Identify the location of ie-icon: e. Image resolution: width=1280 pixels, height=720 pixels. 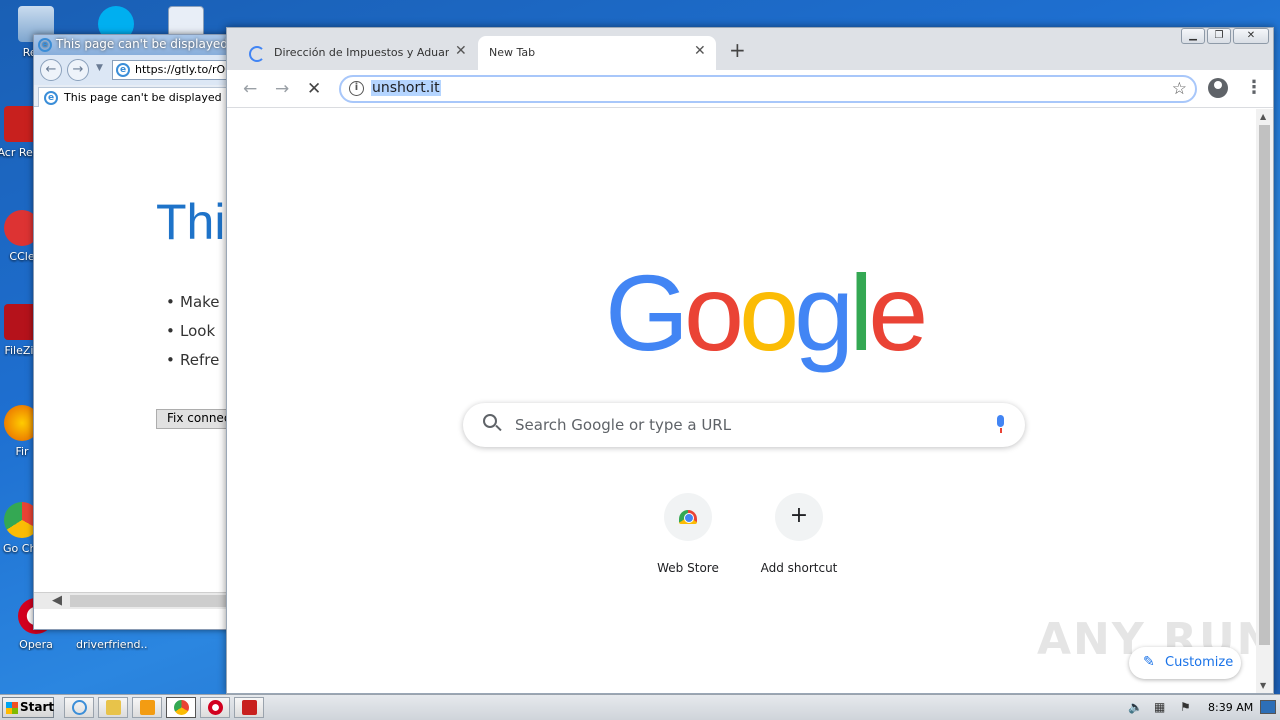
(45, 45).